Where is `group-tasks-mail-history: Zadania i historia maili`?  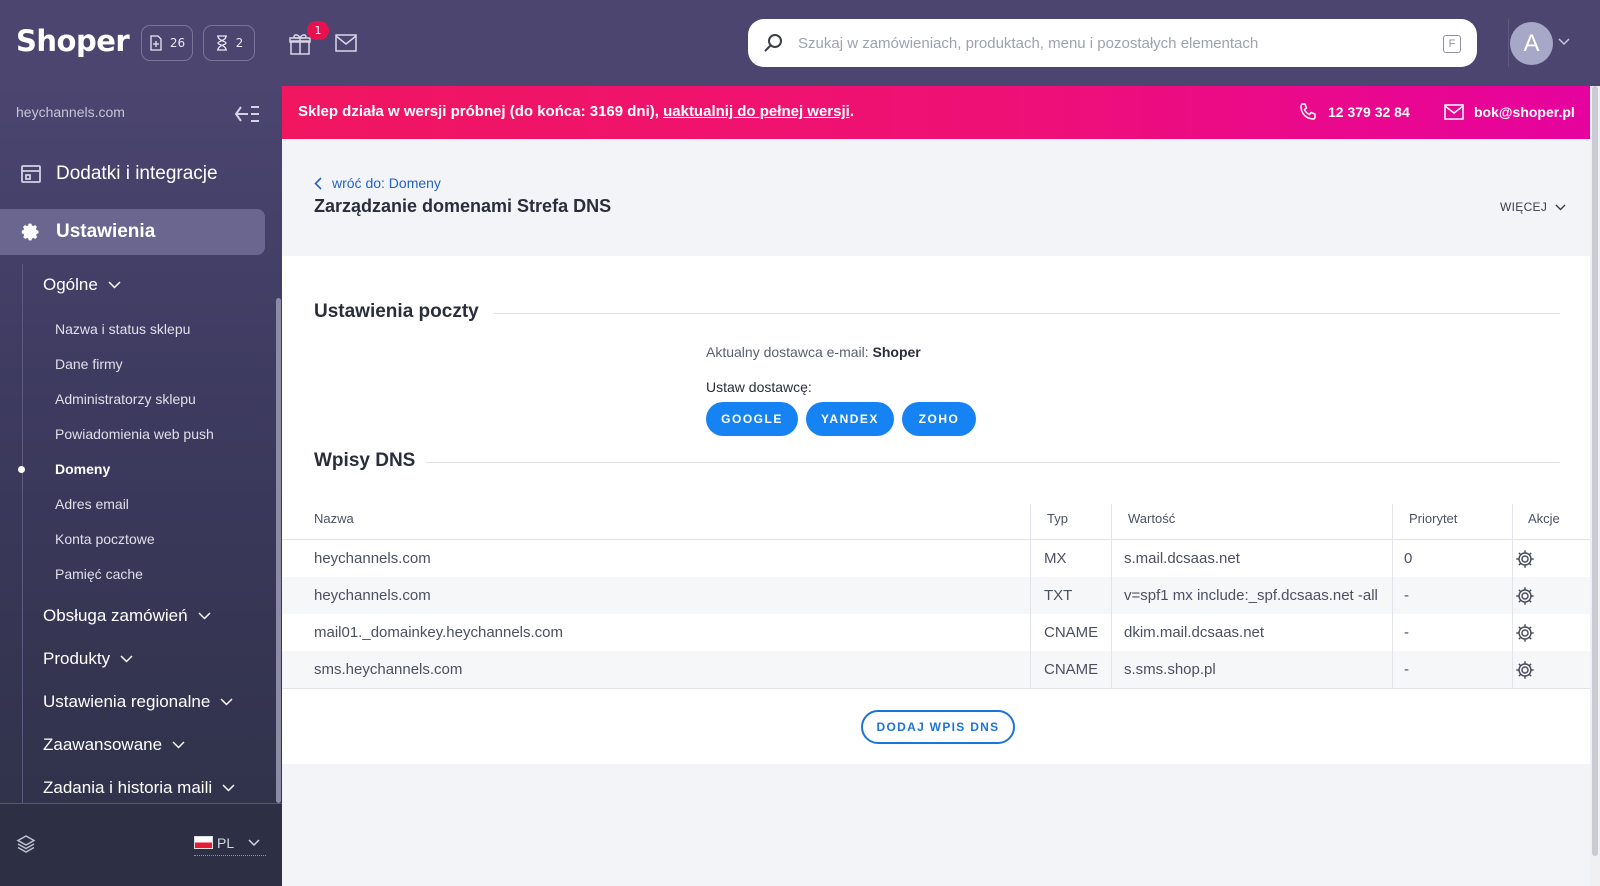
group-tasks-mail-history: Zadania i historia maili is located at coordinates (139, 788).